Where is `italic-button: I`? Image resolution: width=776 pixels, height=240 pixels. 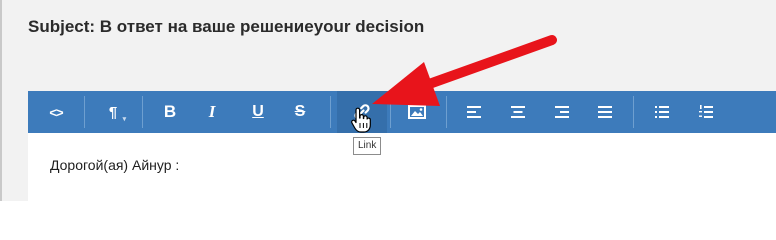
italic-button: I is located at coordinates (212, 112).